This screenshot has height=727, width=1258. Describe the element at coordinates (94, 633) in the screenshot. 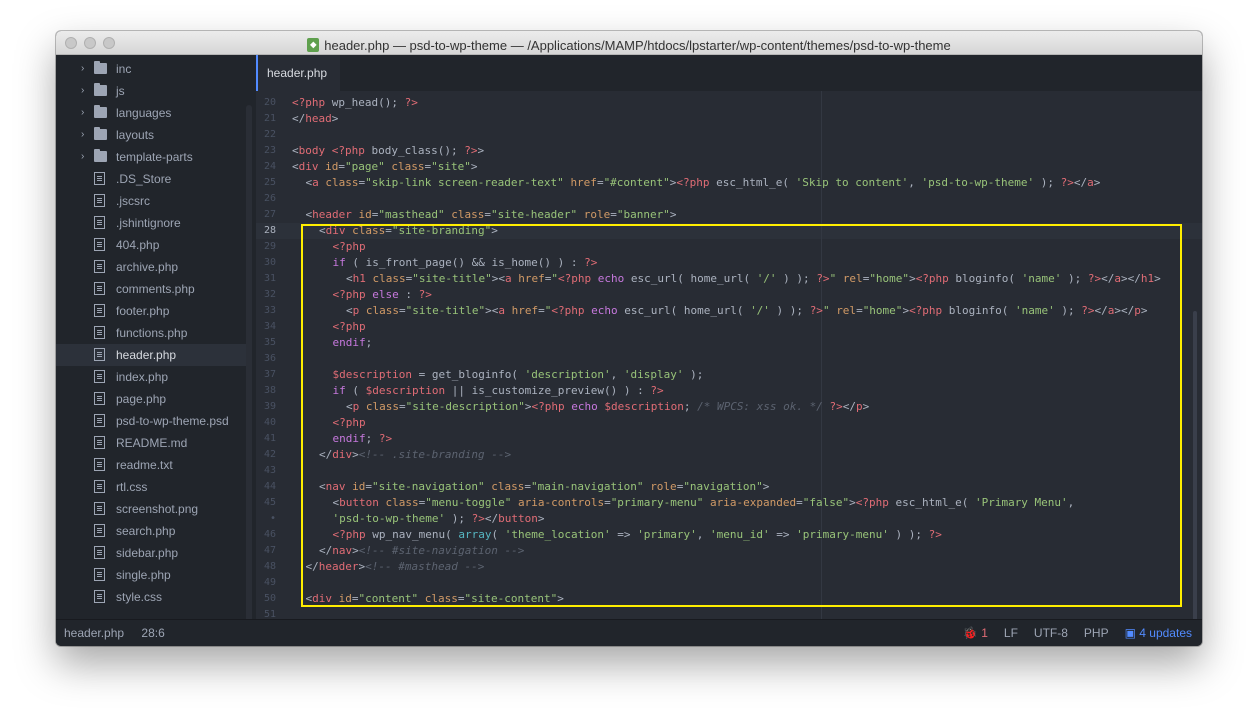

I see `status-file-name: header.php` at that location.